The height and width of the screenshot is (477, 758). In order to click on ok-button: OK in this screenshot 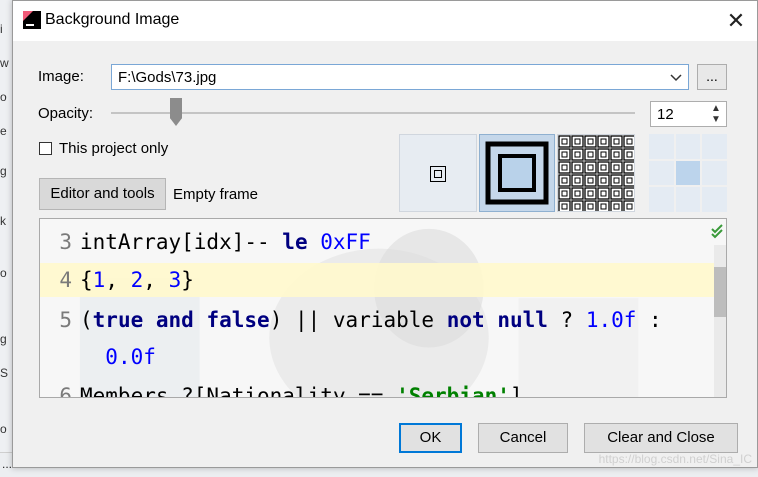, I will do `click(430, 438)`.